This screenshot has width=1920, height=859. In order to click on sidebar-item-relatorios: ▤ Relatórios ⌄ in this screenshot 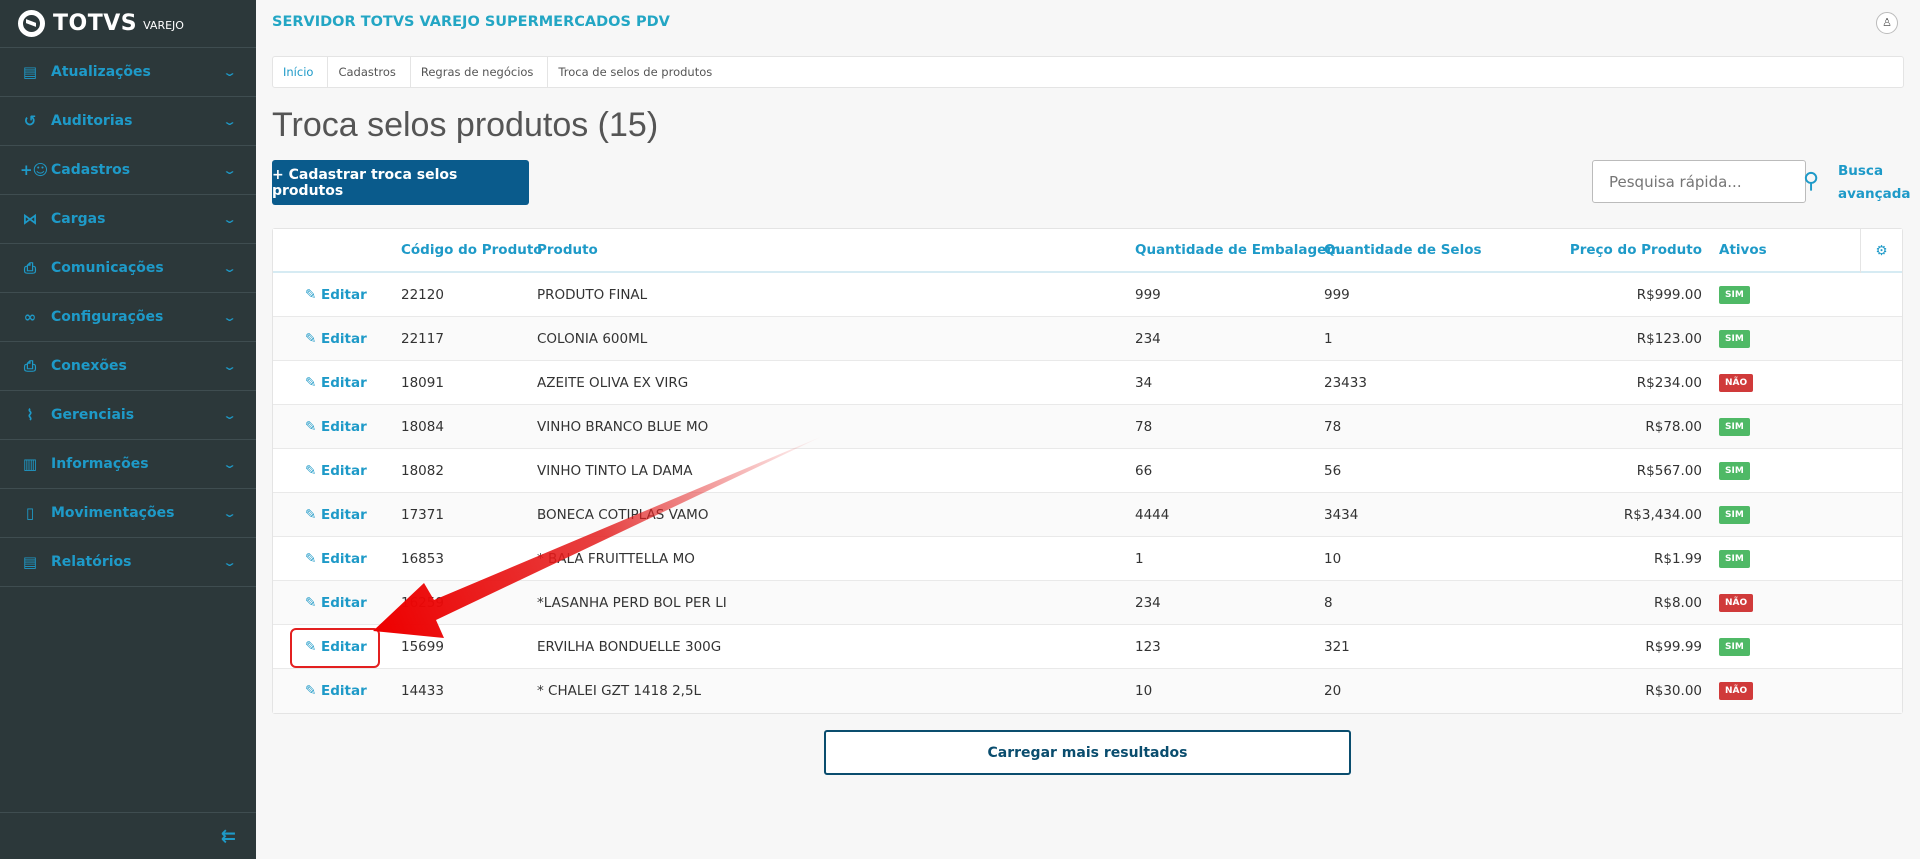, I will do `click(128, 562)`.